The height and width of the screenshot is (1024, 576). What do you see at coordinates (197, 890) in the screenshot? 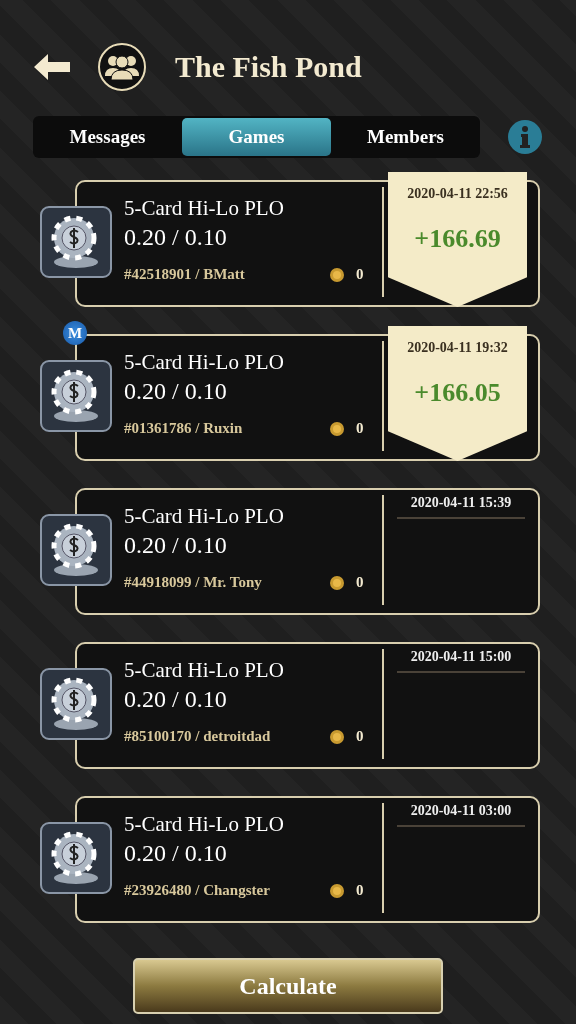
I see `table-id: #23926480 / Changster` at bounding box center [197, 890].